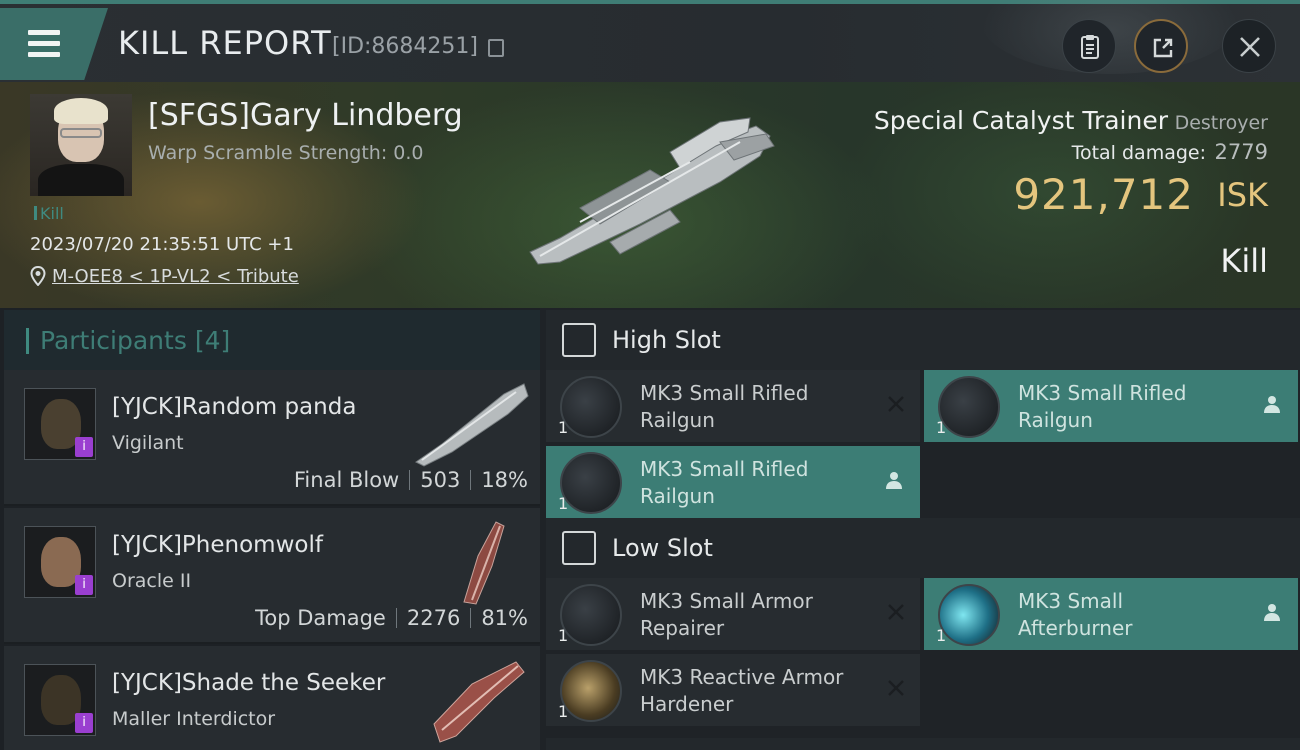 Image resolution: width=1300 pixels, height=750 pixels. Describe the element at coordinates (755, 691) in the screenshot. I see `module-name: MK3 Reactive Armor Hardener` at that location.